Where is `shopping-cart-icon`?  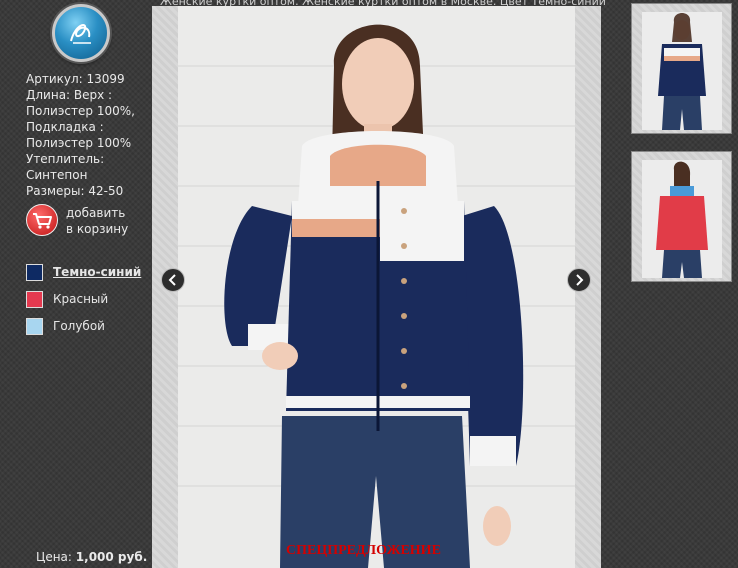 shopping-cart-icon is located at coordinates (42, 220).